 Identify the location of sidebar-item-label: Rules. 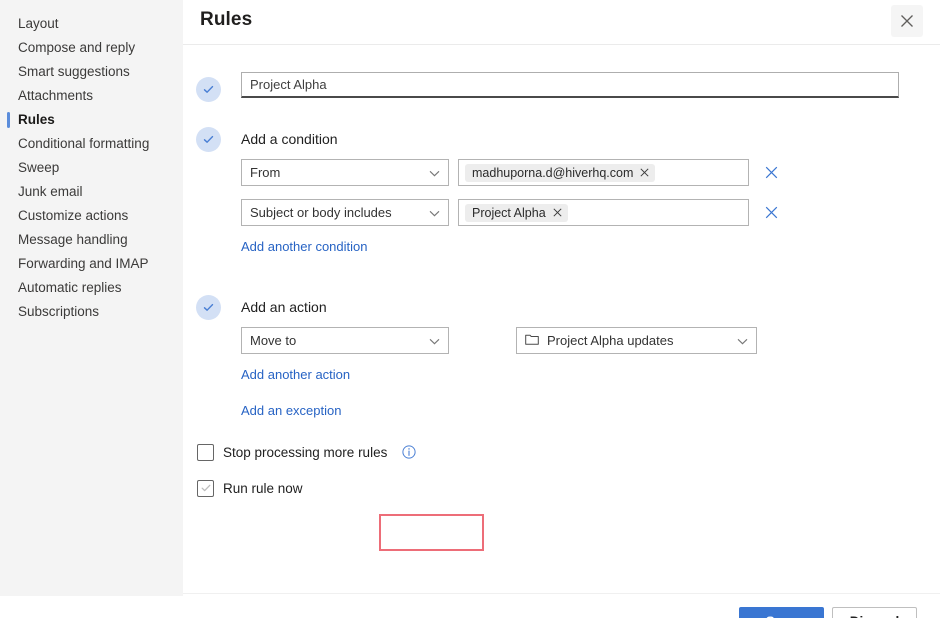
(36, 119).